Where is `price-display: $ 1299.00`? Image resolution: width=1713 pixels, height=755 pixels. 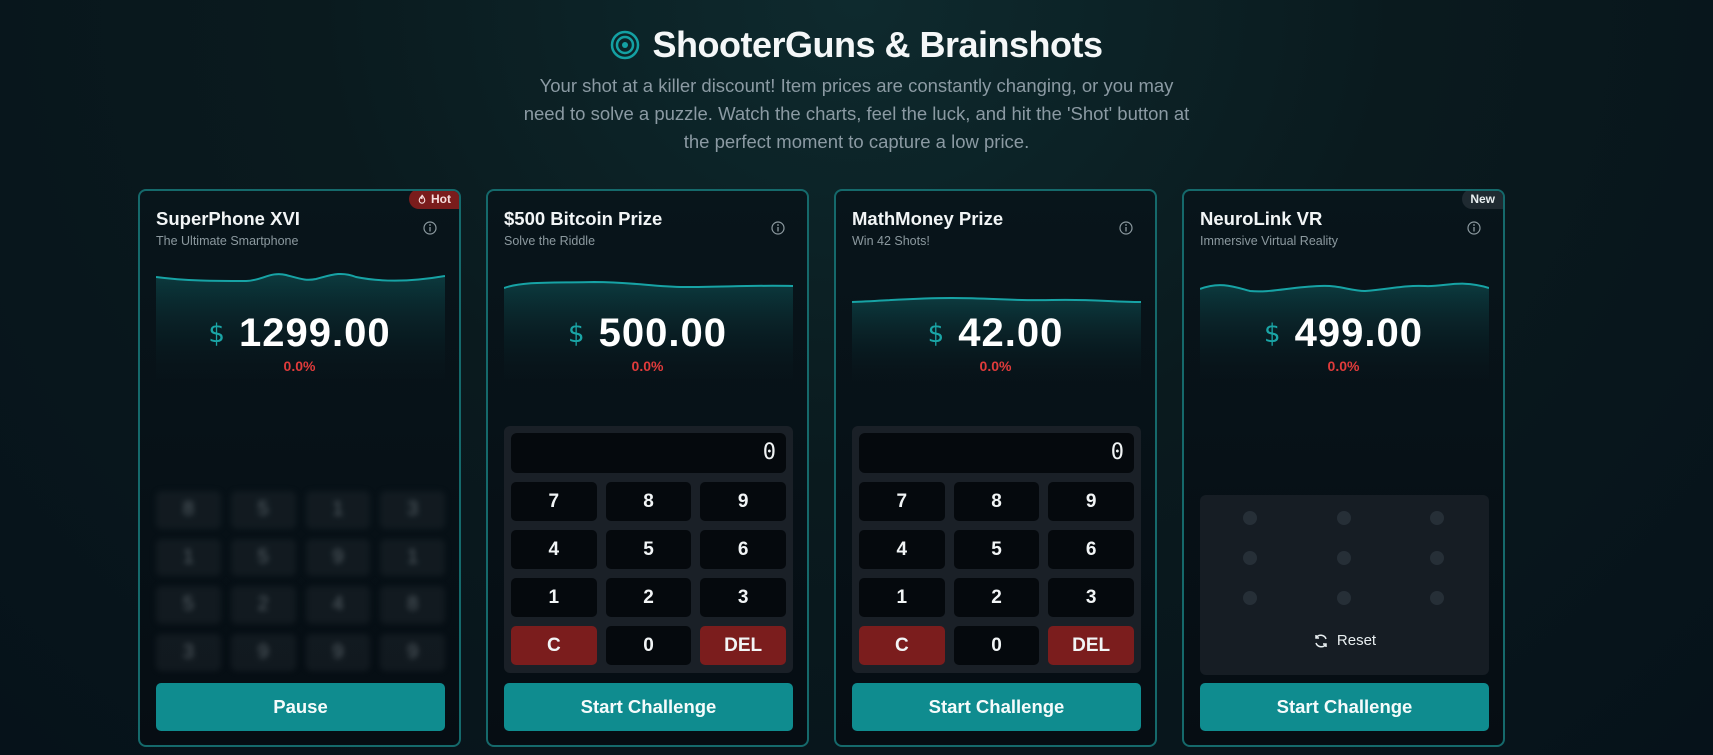
price-display: $ 1299.00 is located at coordinates (299, 333).